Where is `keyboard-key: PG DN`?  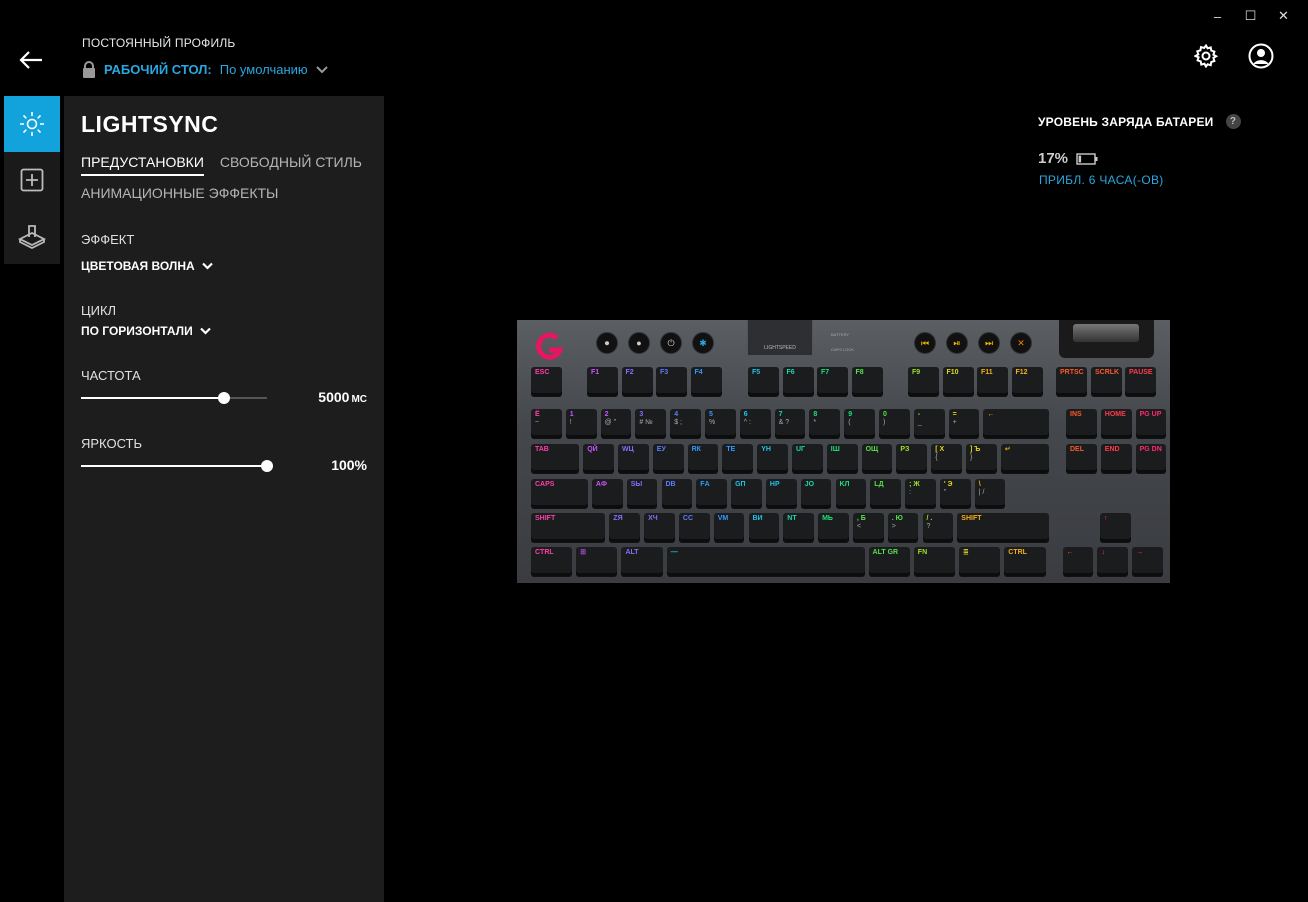 keyboard-key: PG DN is located at coordinates (1151, 458).